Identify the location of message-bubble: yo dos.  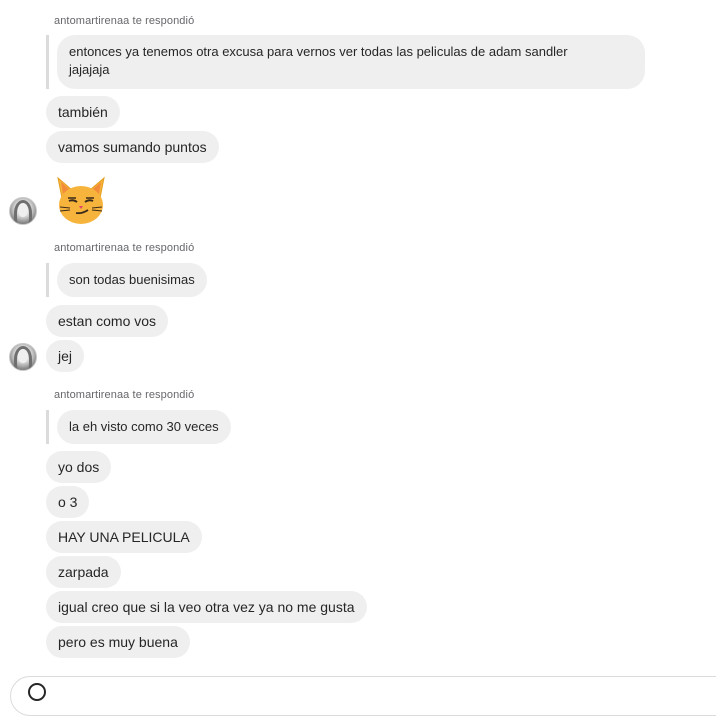
(79, 467).